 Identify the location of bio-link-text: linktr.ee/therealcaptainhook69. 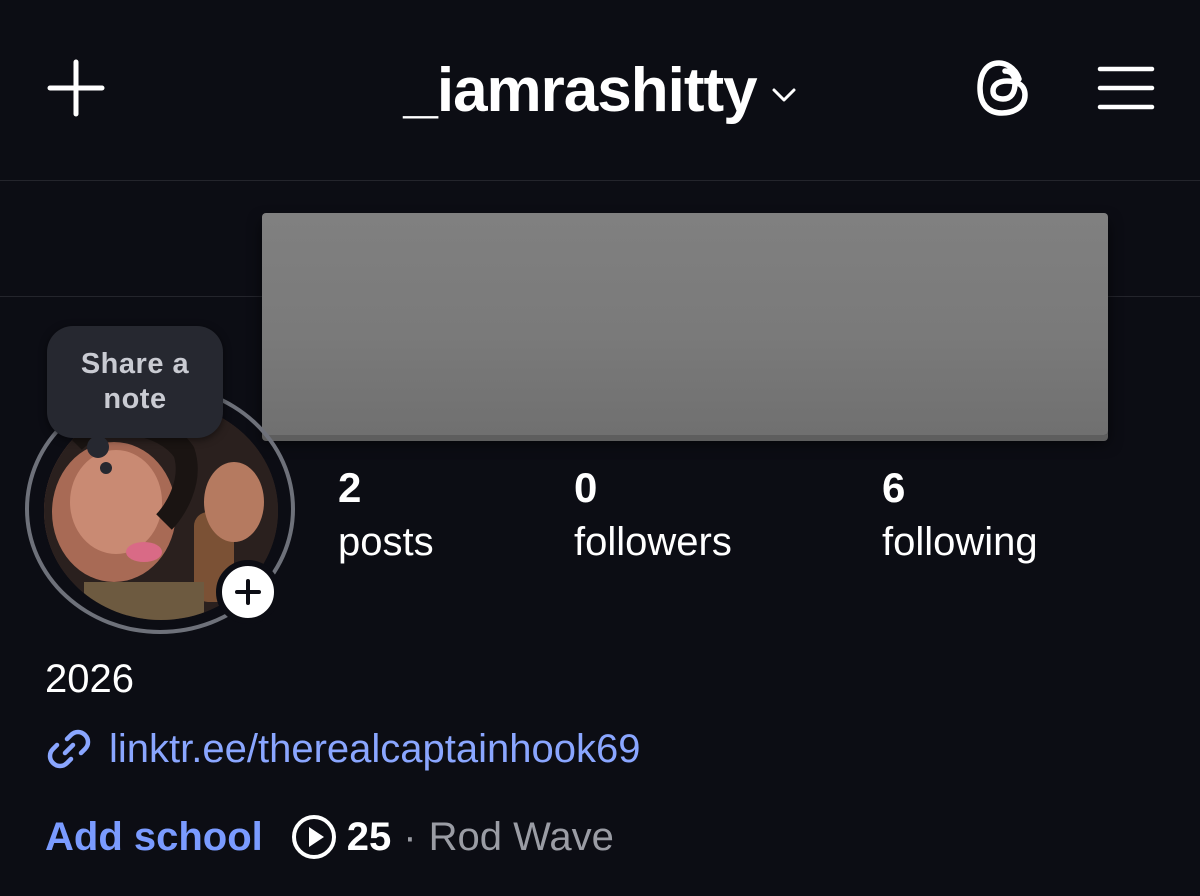
(375, 748).